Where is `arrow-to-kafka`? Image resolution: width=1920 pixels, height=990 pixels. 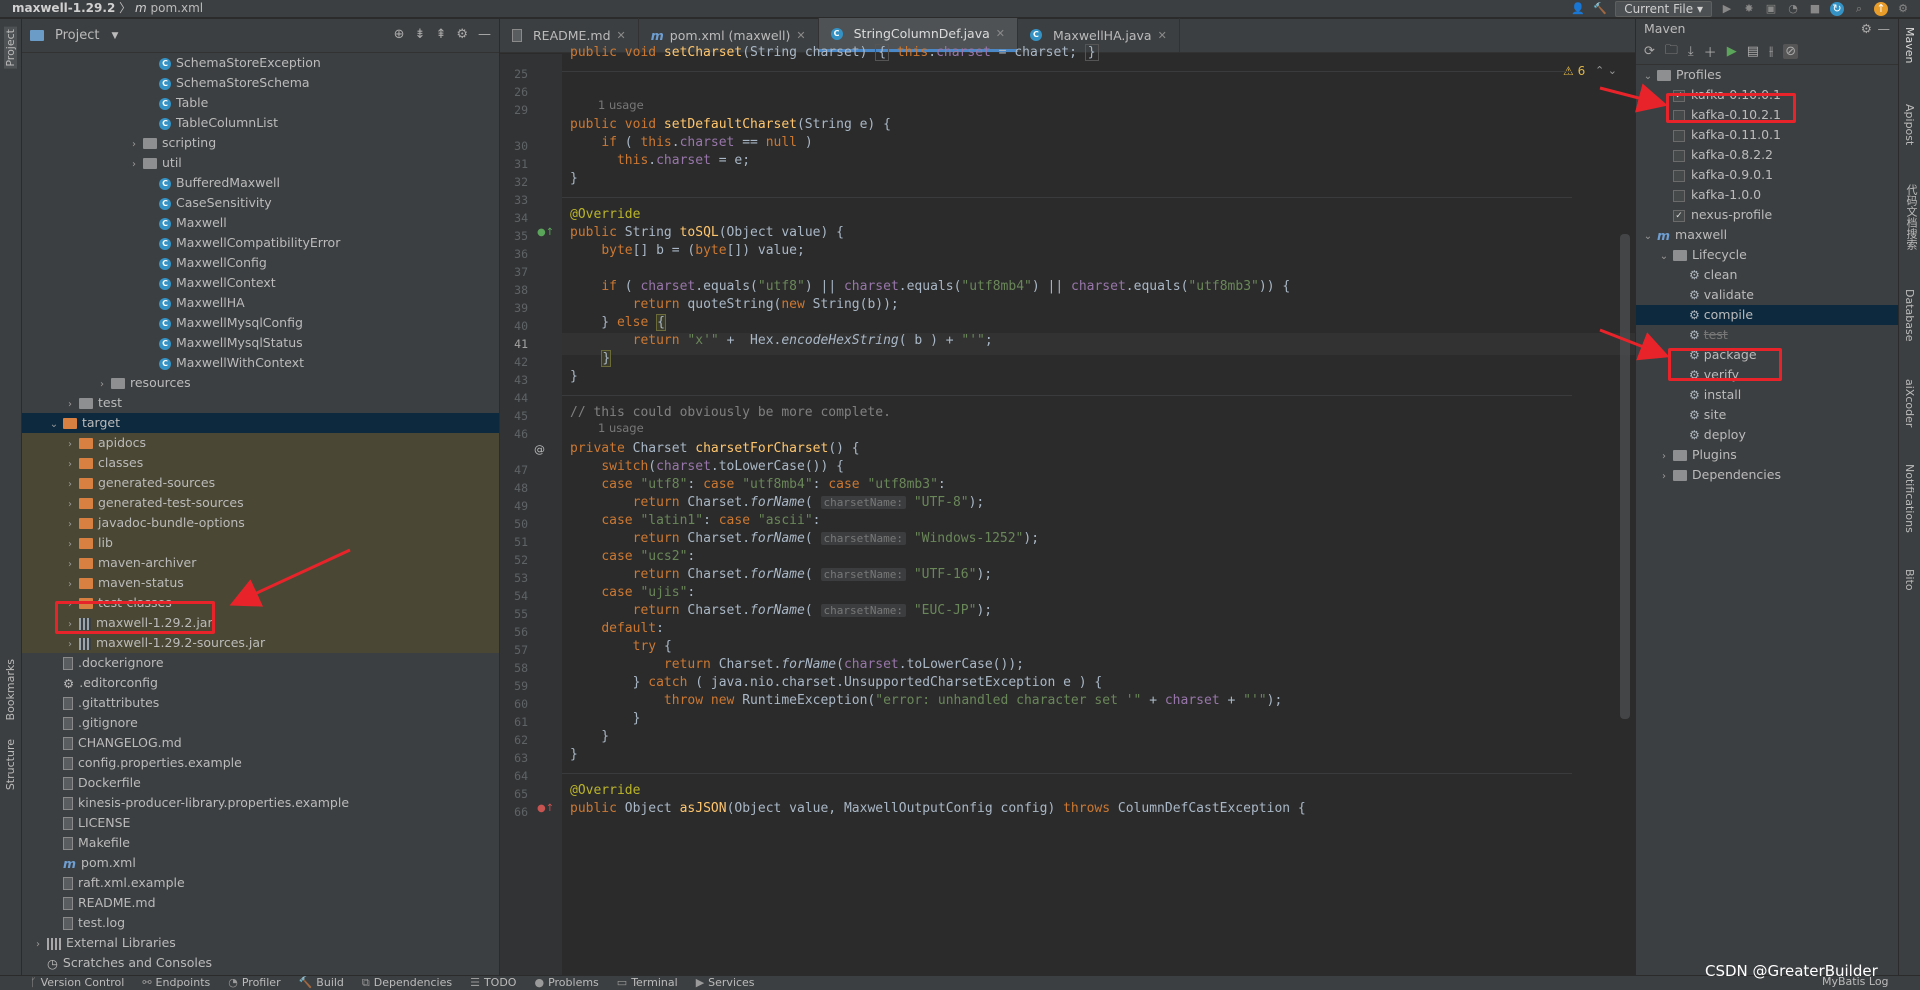 arrow-to-kafka is located at coordinates (1633, 98).